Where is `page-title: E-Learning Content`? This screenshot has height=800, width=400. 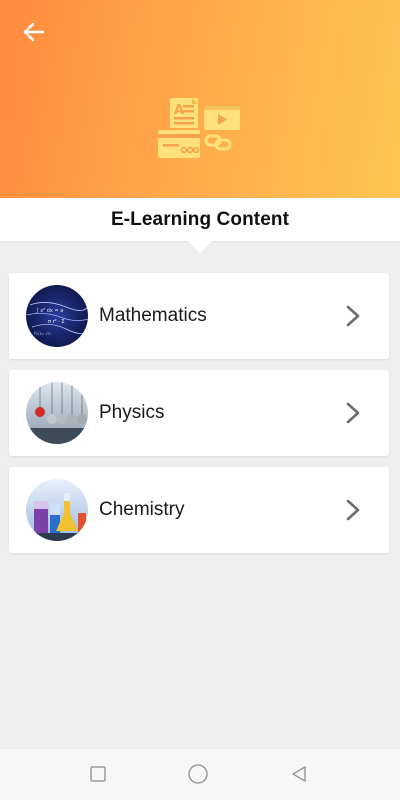 page-title: E-Learning Content is located at coordinates (200, 219).